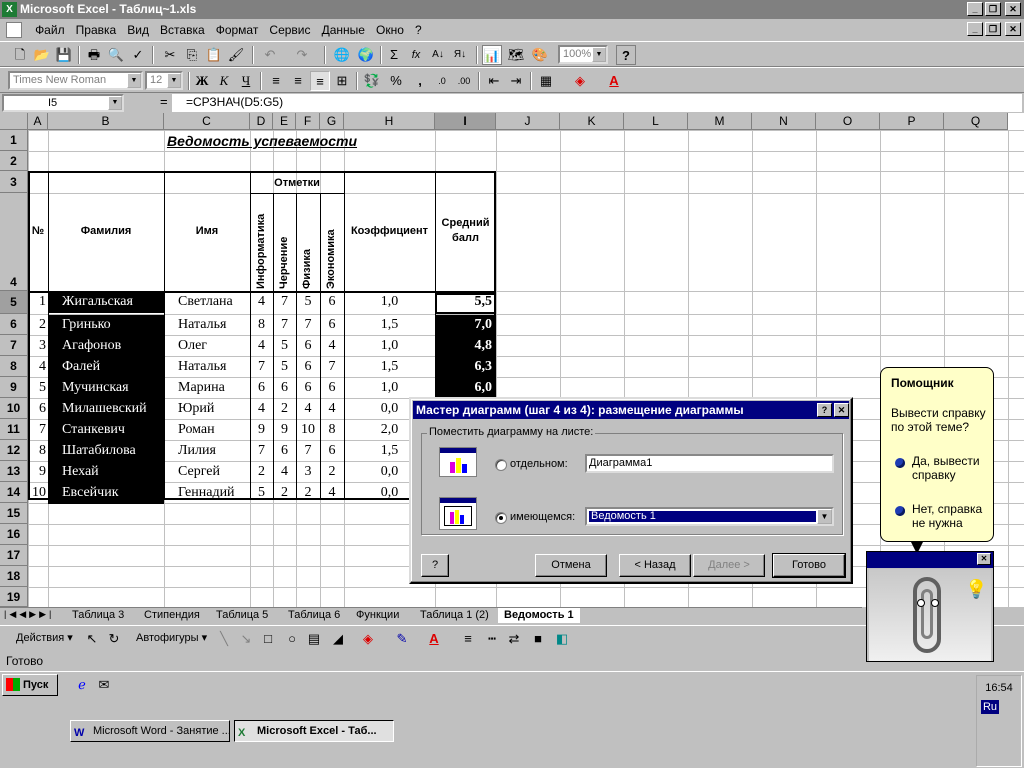 The height and width of the screenshot is (768, 1024). I want to click on header-num: №, so click(38, 231).